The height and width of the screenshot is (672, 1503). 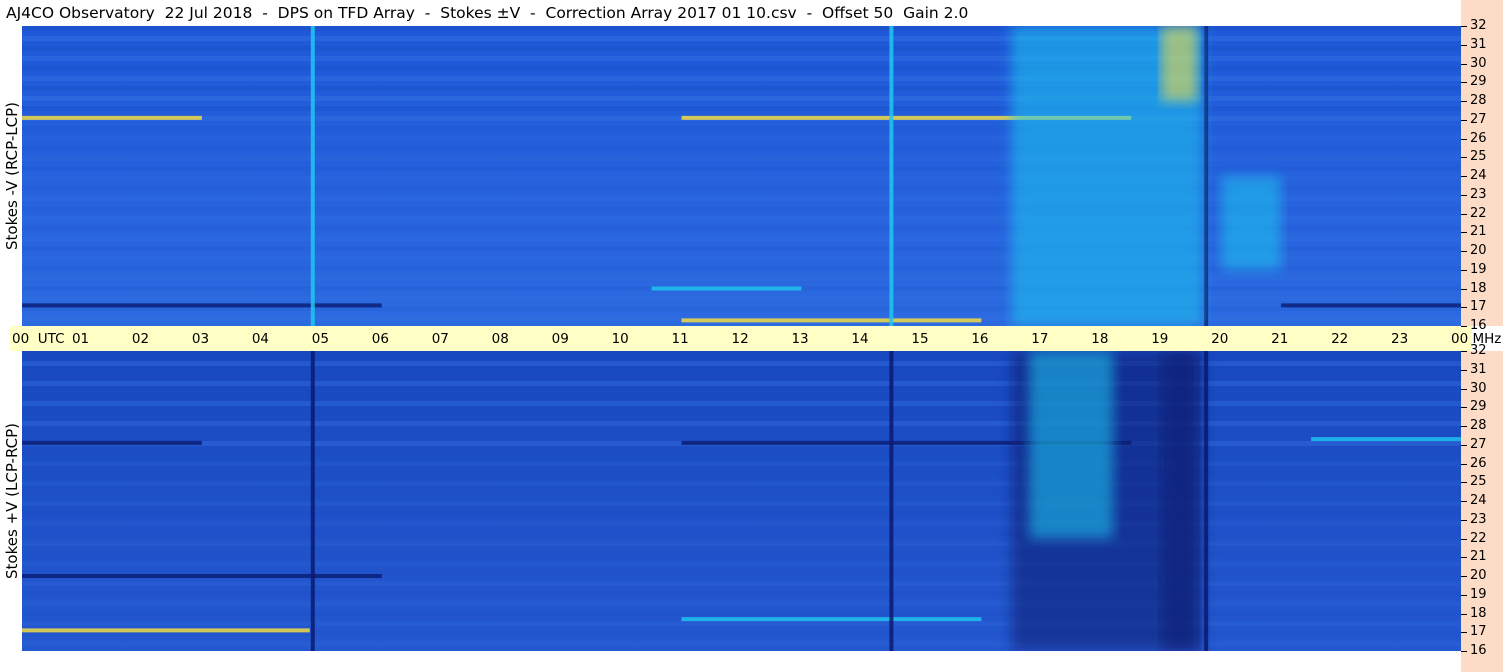 I want to click on bottom-panel-ylabel: Stokes +V (LCP-RCP), so click(x=12, y=501).